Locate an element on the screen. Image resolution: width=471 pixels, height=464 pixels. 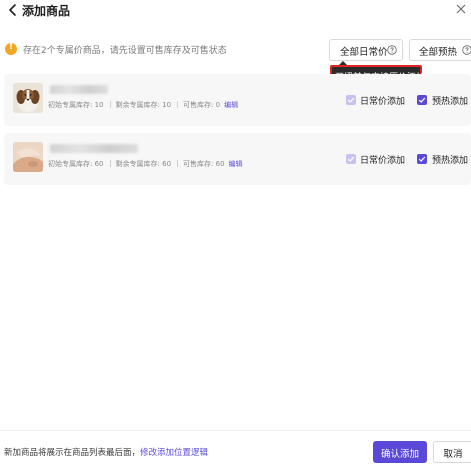
initial-stock: 初始专属库存: 10 is located at coordinates (76, 105).